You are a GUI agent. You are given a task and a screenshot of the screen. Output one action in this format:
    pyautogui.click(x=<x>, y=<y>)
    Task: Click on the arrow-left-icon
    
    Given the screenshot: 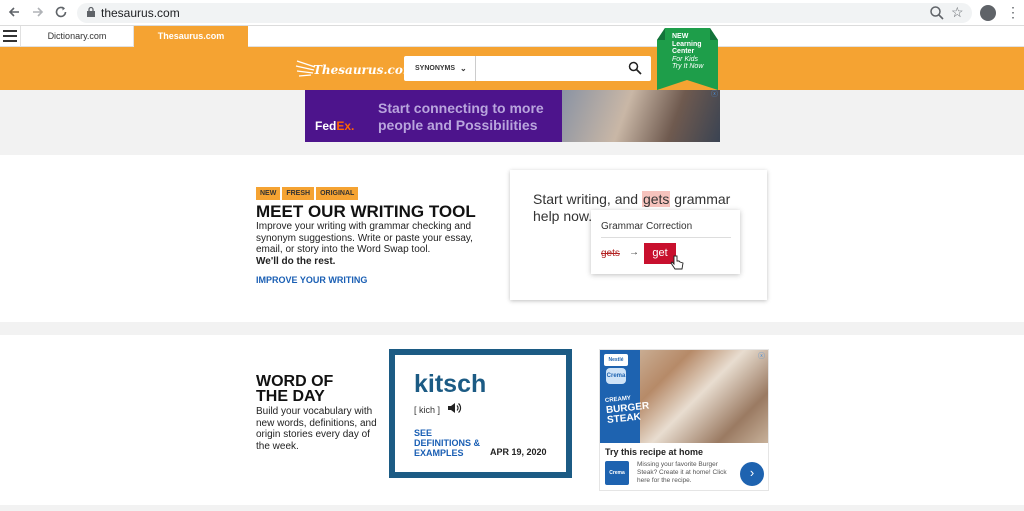 What is the action you would take?
    pyautogui.click(x=13, y=12)
    